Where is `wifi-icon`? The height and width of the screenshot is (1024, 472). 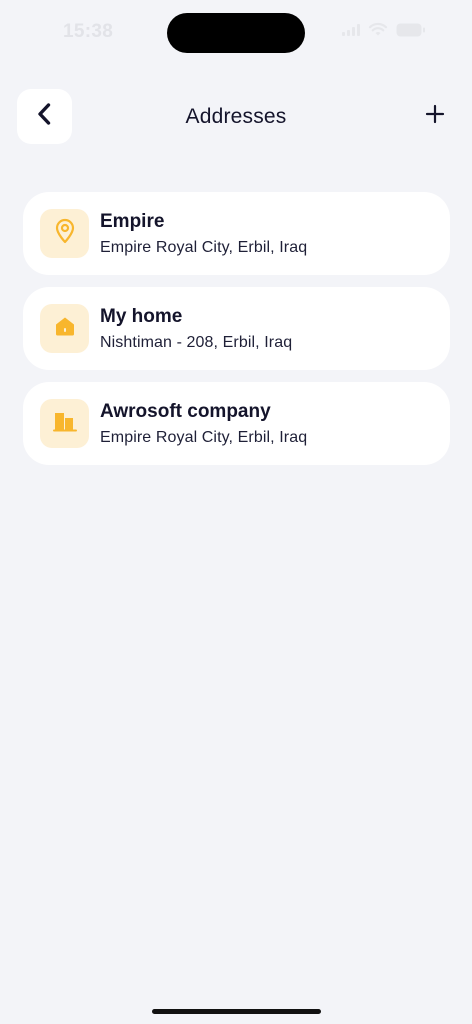 wifi-icon is located at coordinates (378, 29).